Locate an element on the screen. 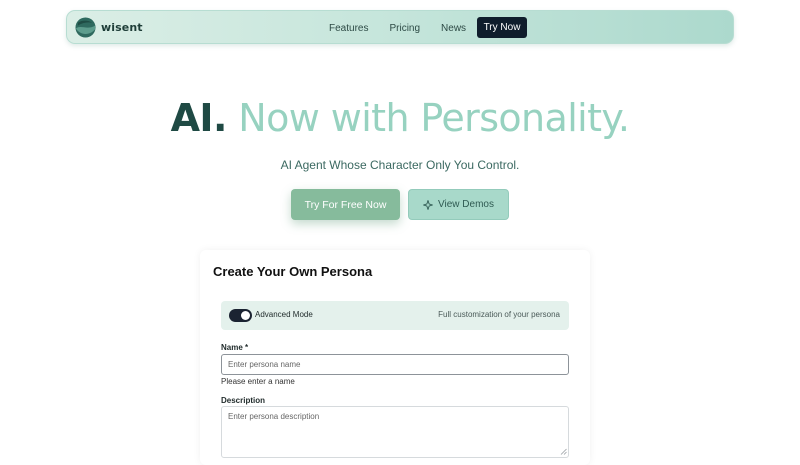  advanced-mode-label: Advanced Mode is located at coordinates (284, 314).